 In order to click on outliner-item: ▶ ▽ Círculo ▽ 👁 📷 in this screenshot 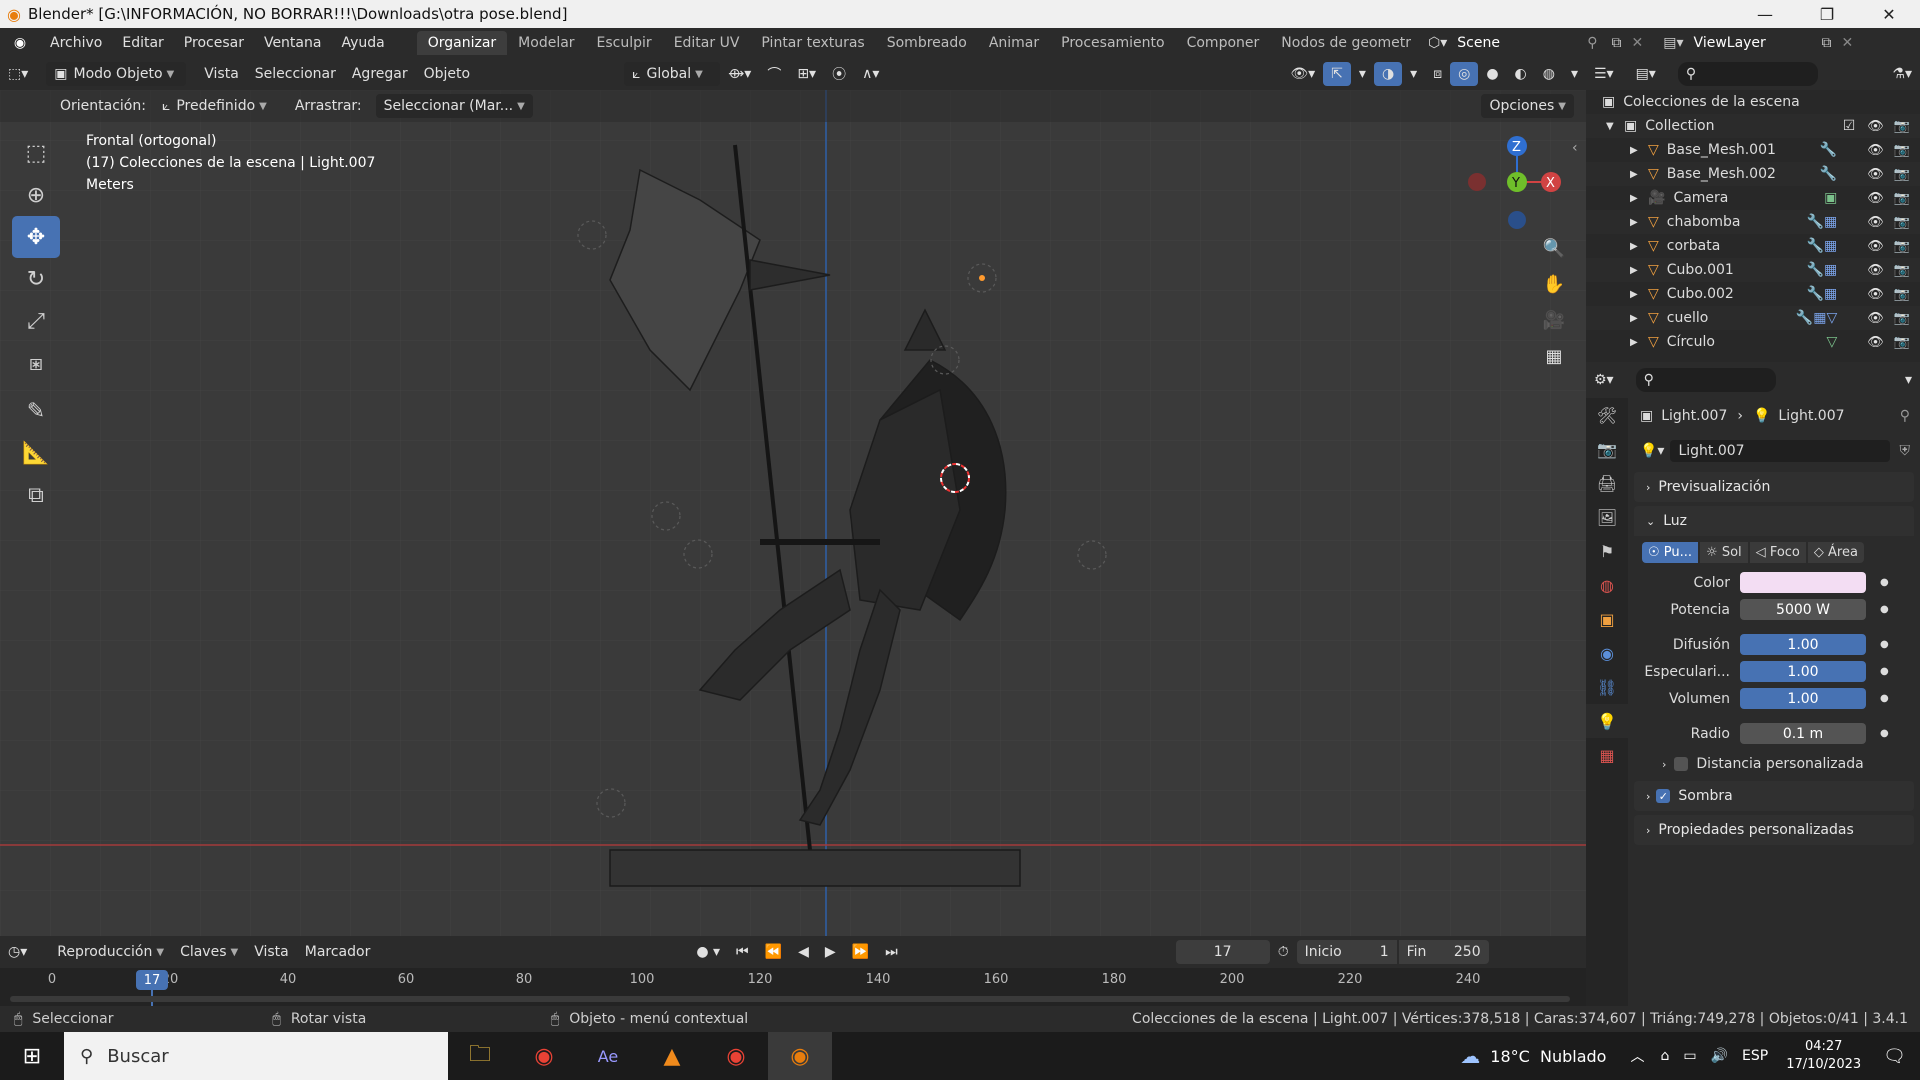, I will do `click(1753, 342)`.